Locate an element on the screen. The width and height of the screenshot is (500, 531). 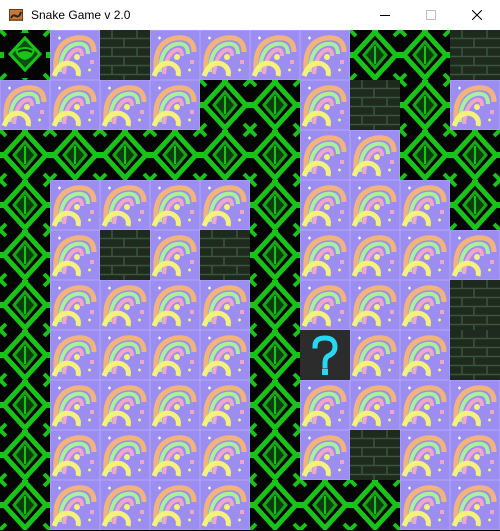
snake-head-icon is located at coordinates (25, 55).